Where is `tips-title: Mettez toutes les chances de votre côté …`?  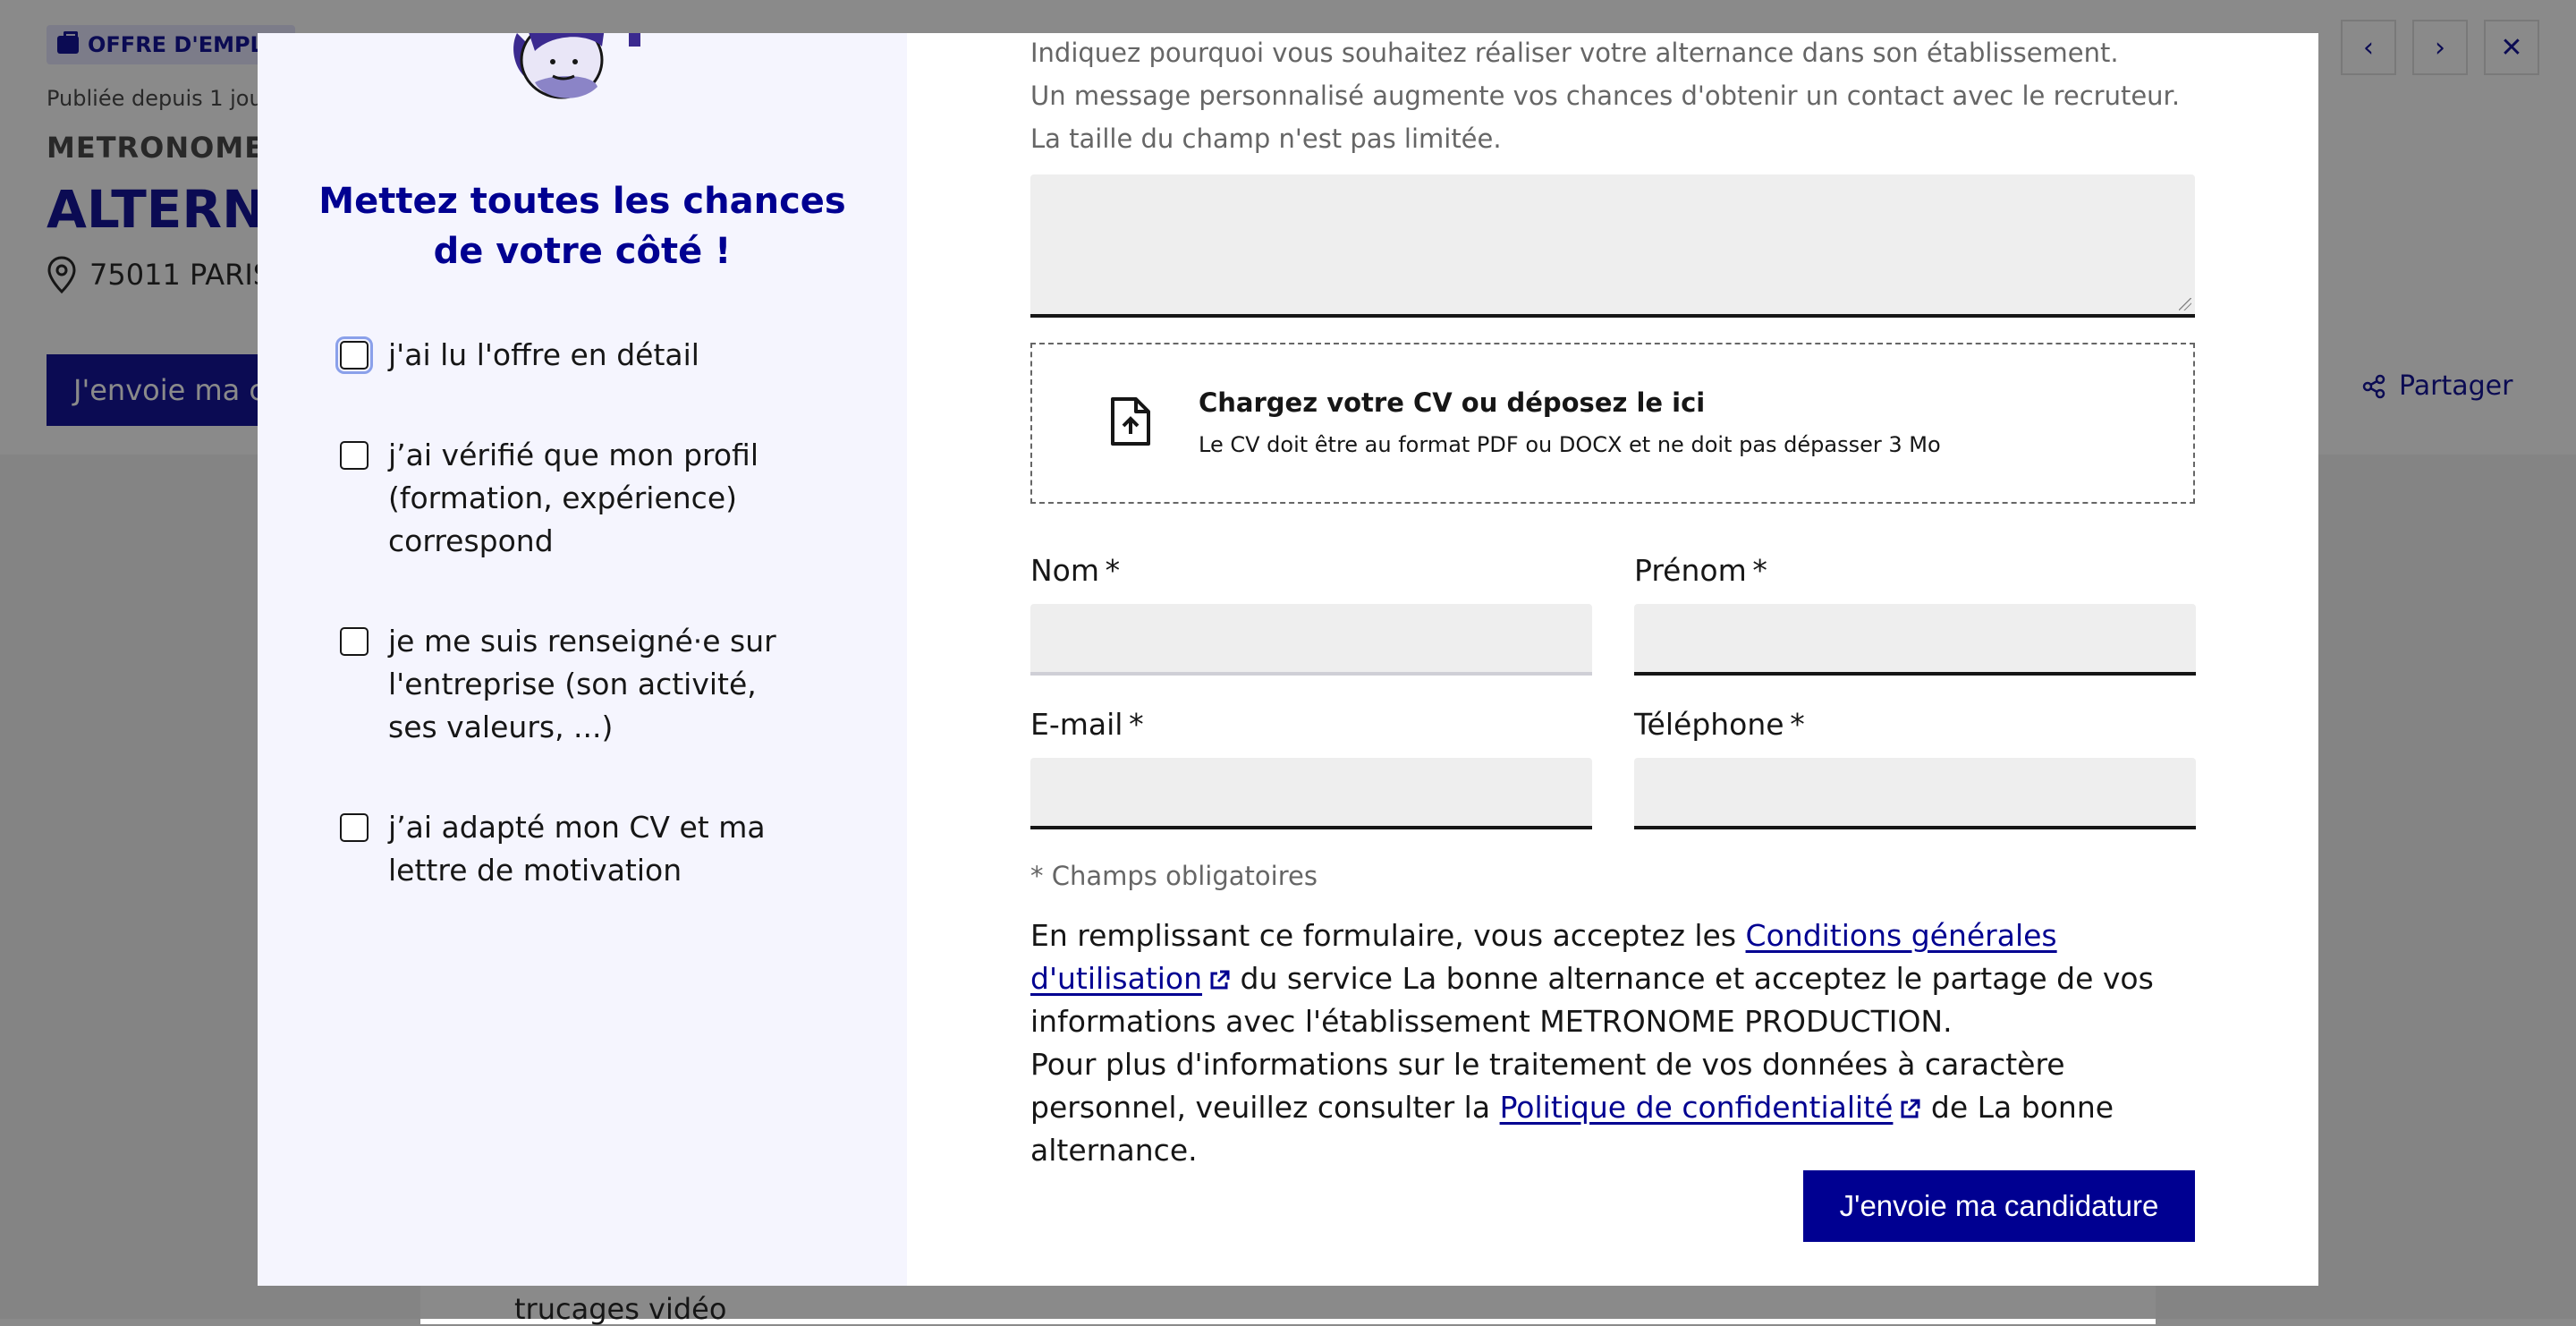 tips-title: Mettez toutes les chances de votre côté … is located at coordinates (582, 226).